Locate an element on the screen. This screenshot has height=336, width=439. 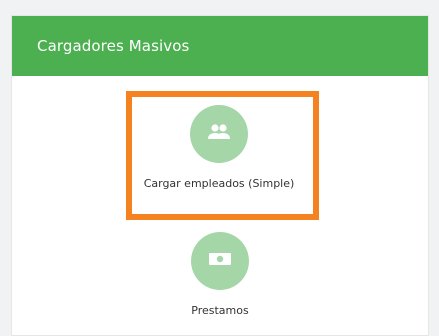
loans-label: Prestamos is located at coordinates (220, 310).